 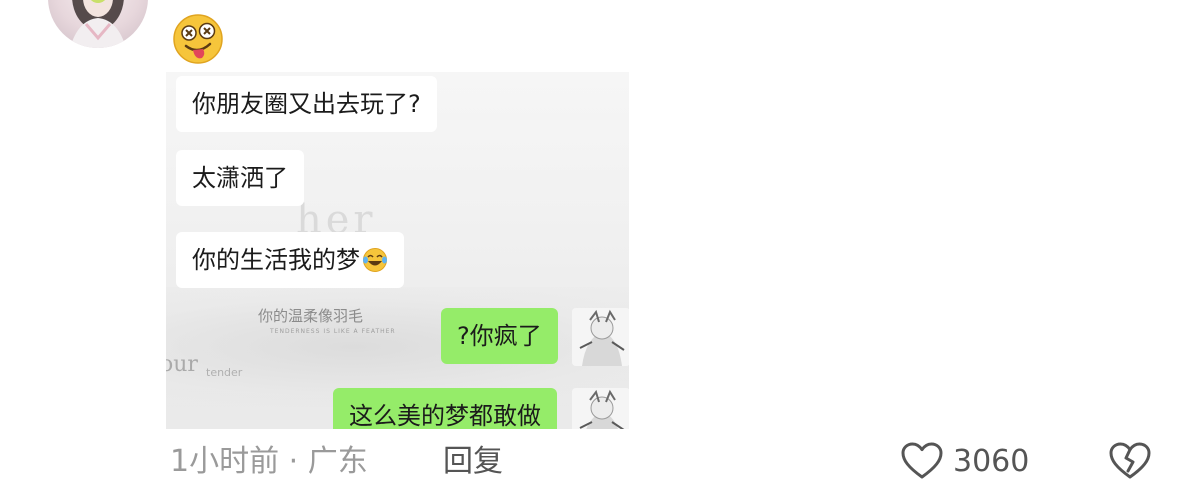 What do you see at coordinates (337, 461) in the screenshot?
I see `comment-location: 广东` at bounding box center [337, 461].